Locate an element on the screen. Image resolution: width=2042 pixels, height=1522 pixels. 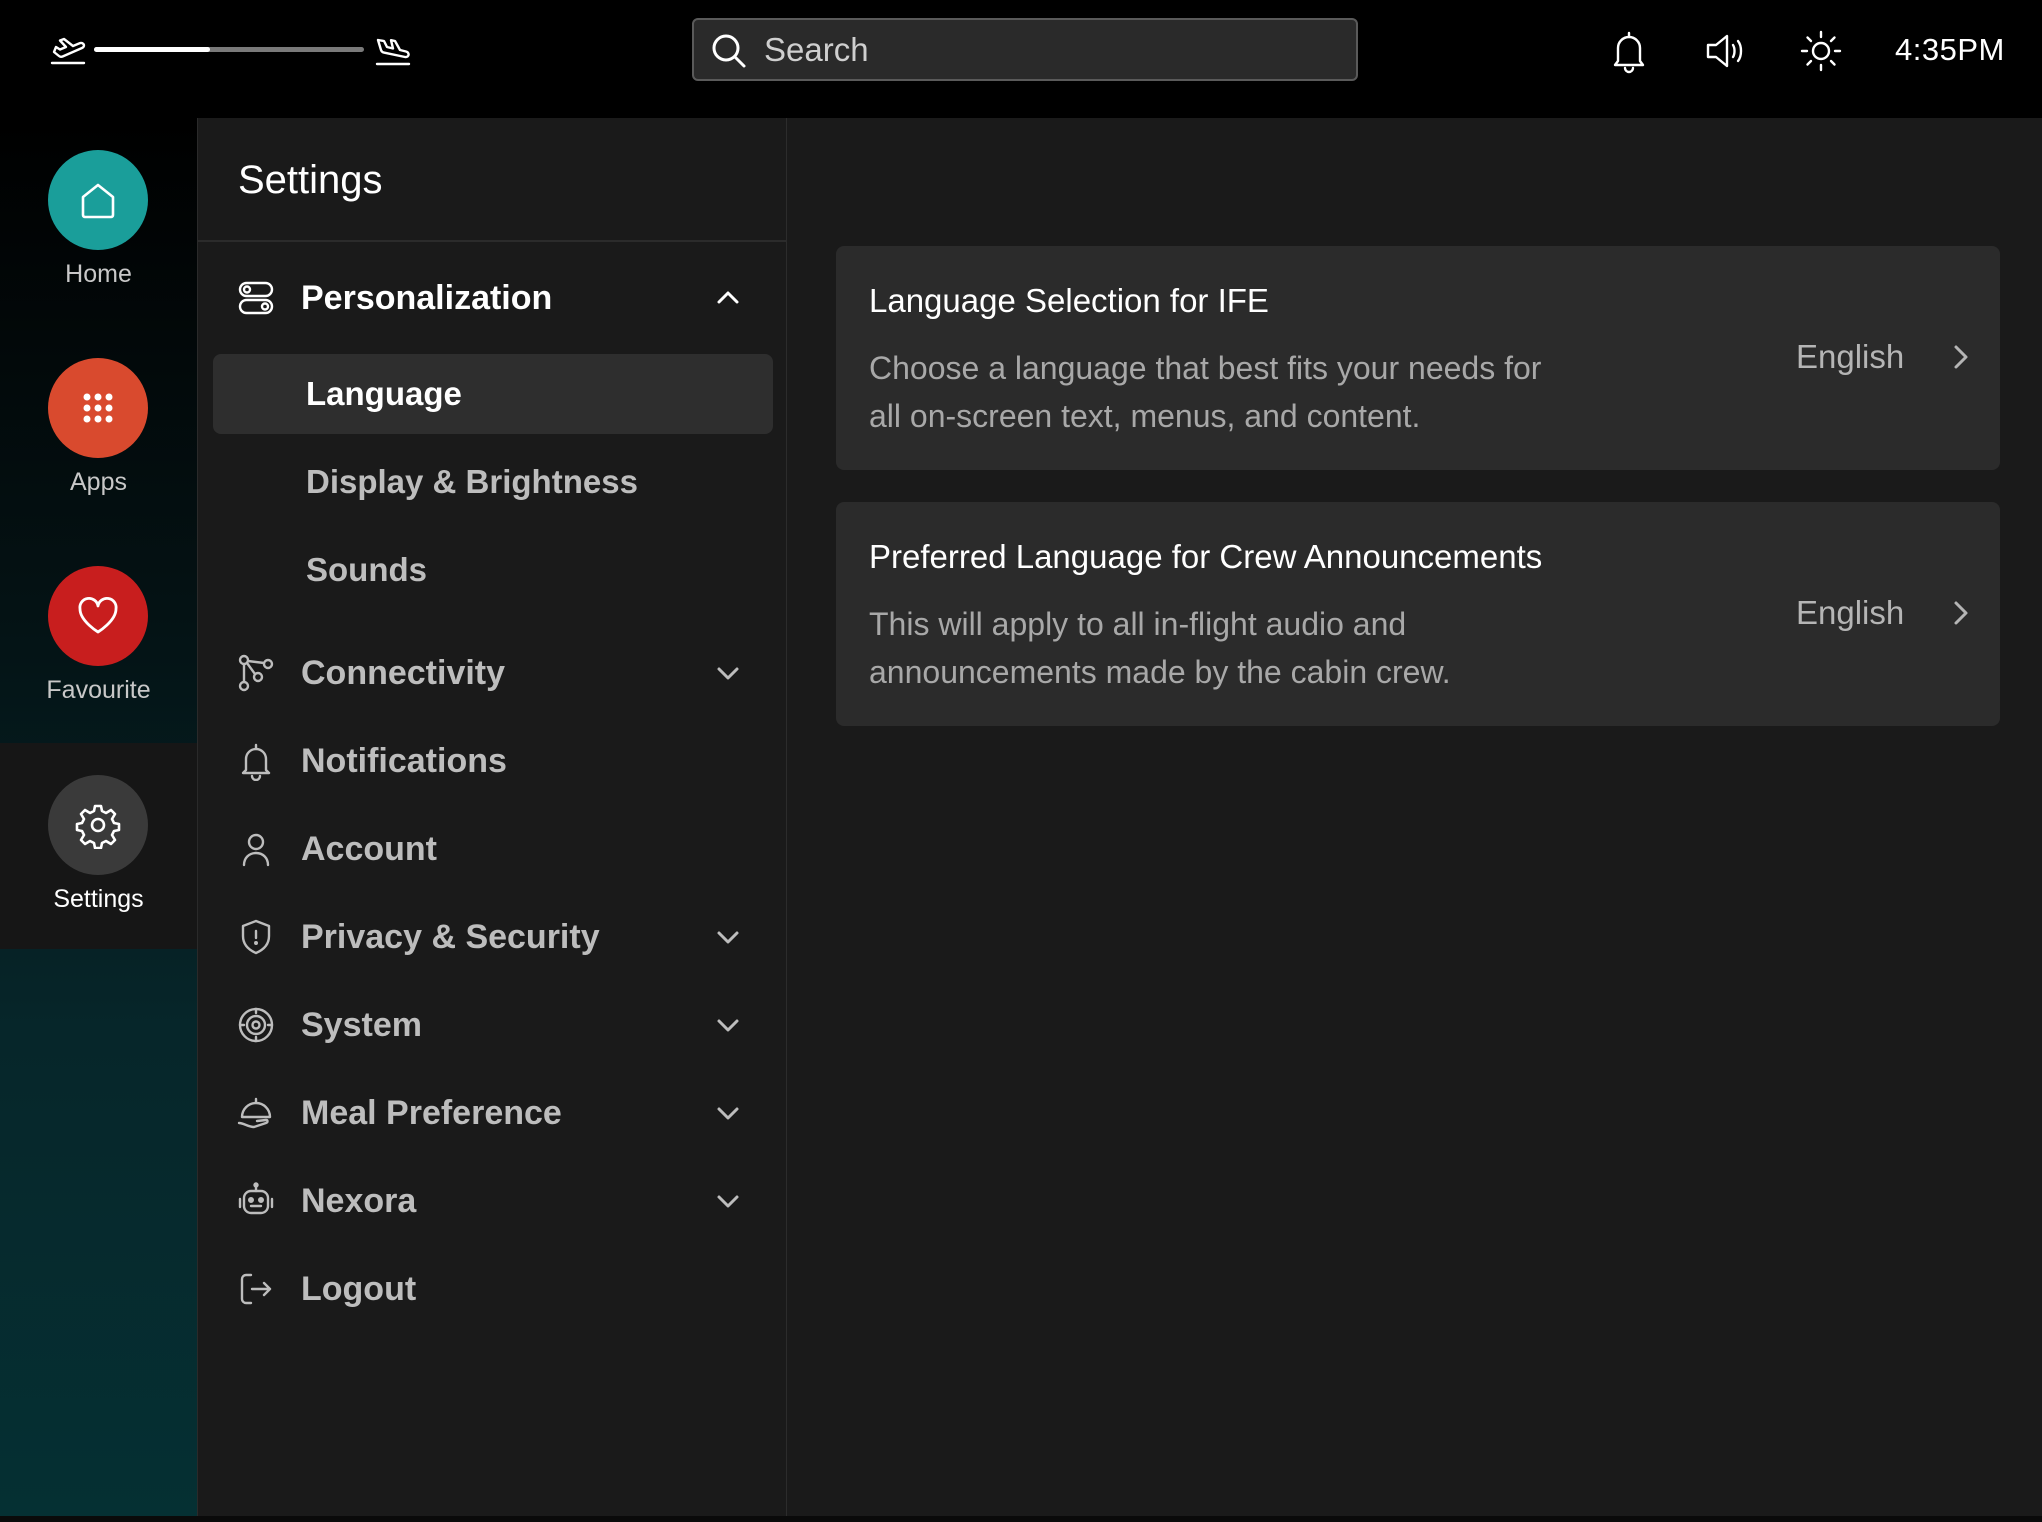
apps-grid-icon is located at coordinates (98, 408).